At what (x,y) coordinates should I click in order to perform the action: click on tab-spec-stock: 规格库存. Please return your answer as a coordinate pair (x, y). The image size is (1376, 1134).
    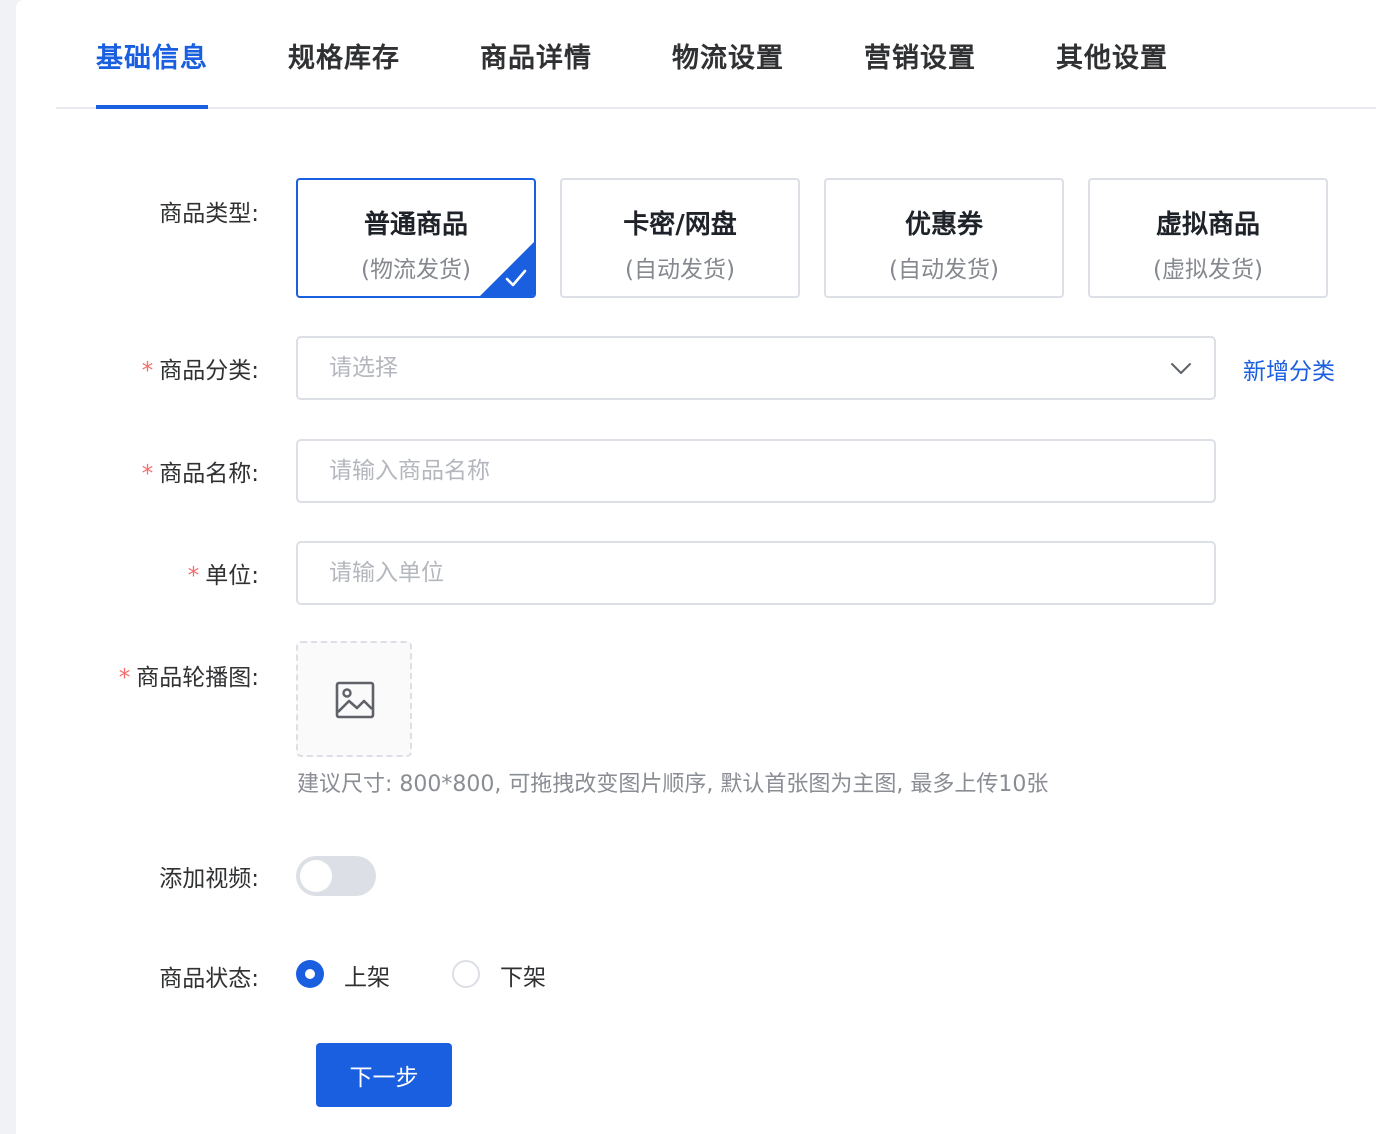
    Looking at the image, I should click on (344, 56).